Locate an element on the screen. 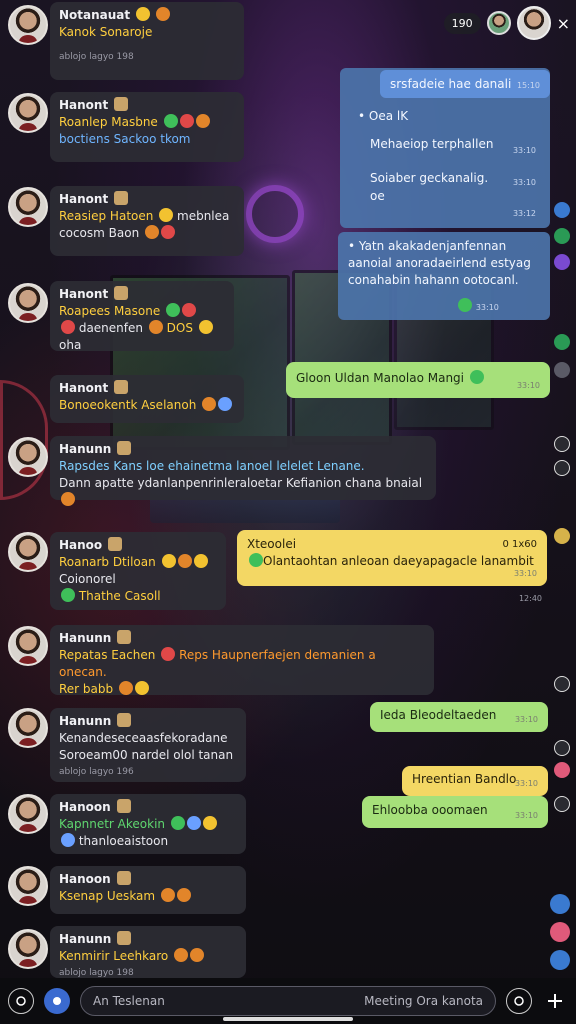  message-bubble-11: Hanoon Ksenap Ueskam is located at coordinates (148, 890).